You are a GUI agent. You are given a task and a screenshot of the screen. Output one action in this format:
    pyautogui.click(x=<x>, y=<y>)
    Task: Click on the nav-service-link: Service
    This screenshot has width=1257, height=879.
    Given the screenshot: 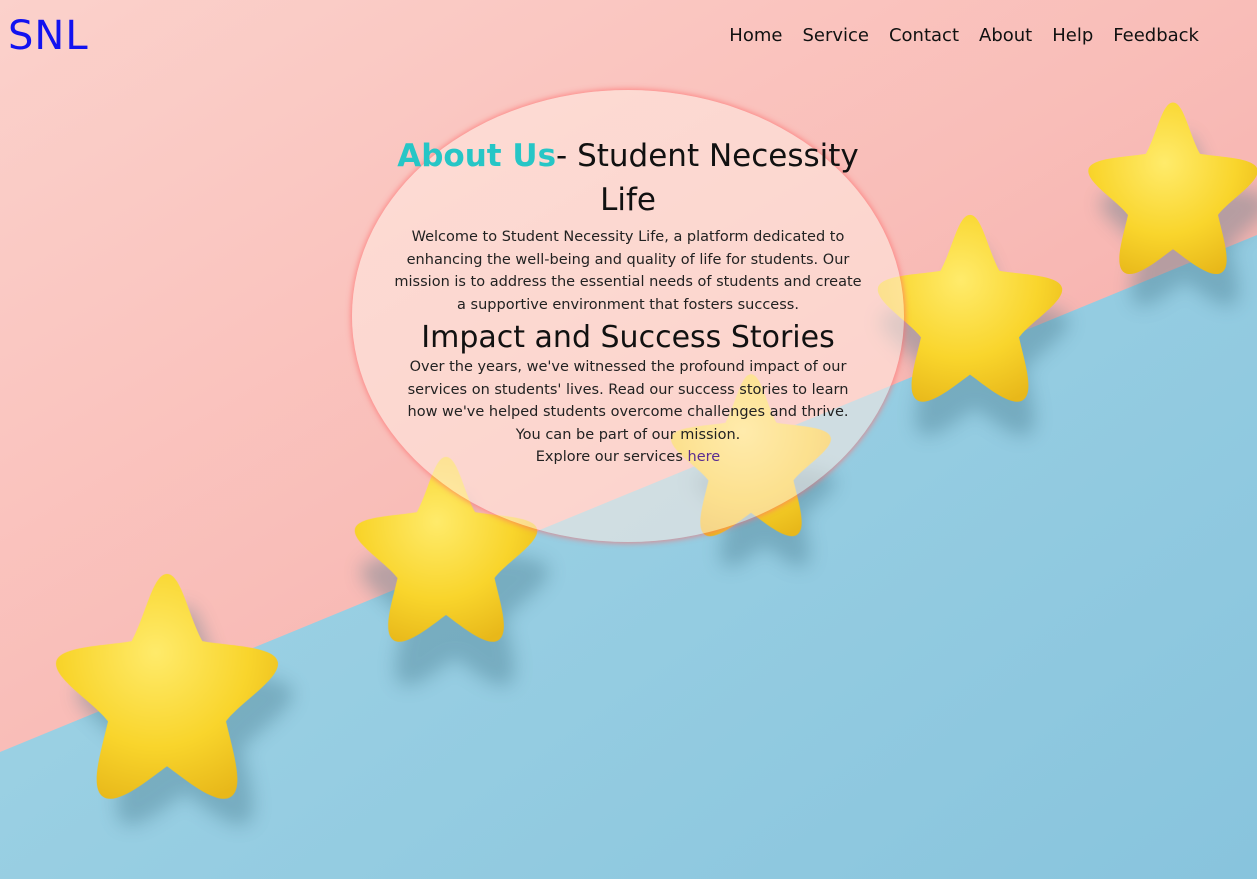 What is the action you would take?
    pyautogui.click(x=835, y=36)
    